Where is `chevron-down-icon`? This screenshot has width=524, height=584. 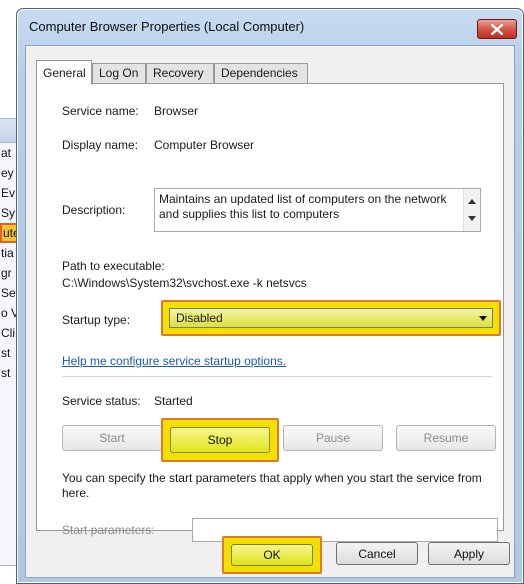 chevron-down-icon is located at coordinates (483, 318).